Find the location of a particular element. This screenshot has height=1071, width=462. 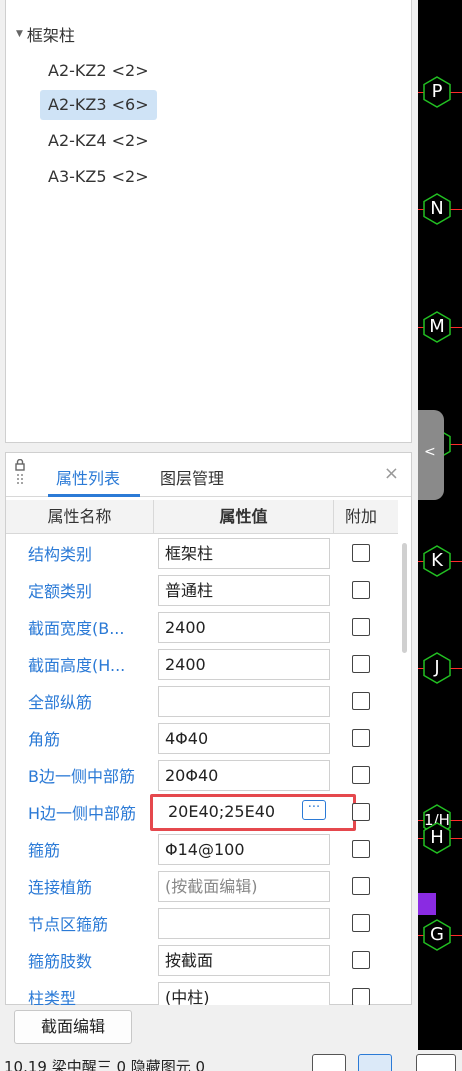

tab-layer-management: 图层管理 is located at coordinates (192, 477).